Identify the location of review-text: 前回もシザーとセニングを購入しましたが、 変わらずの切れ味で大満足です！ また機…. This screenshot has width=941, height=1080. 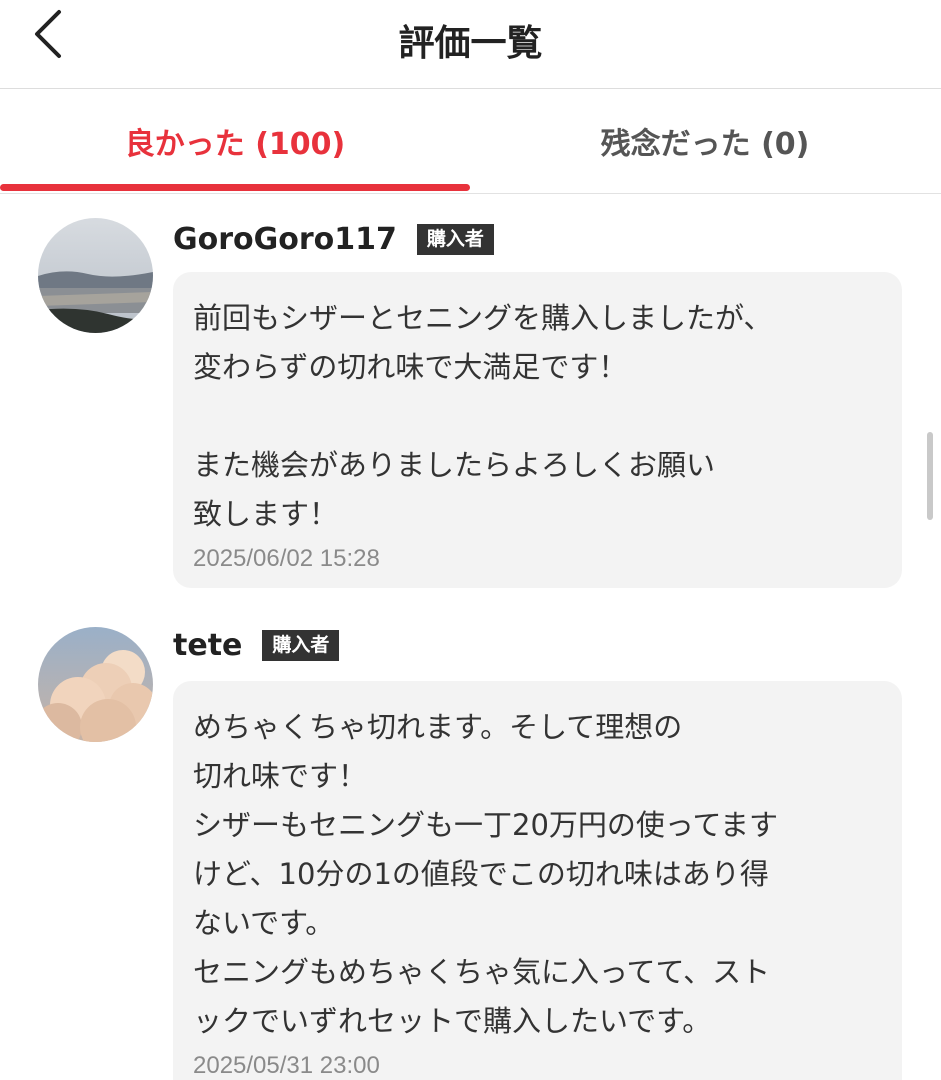
(483, 416).